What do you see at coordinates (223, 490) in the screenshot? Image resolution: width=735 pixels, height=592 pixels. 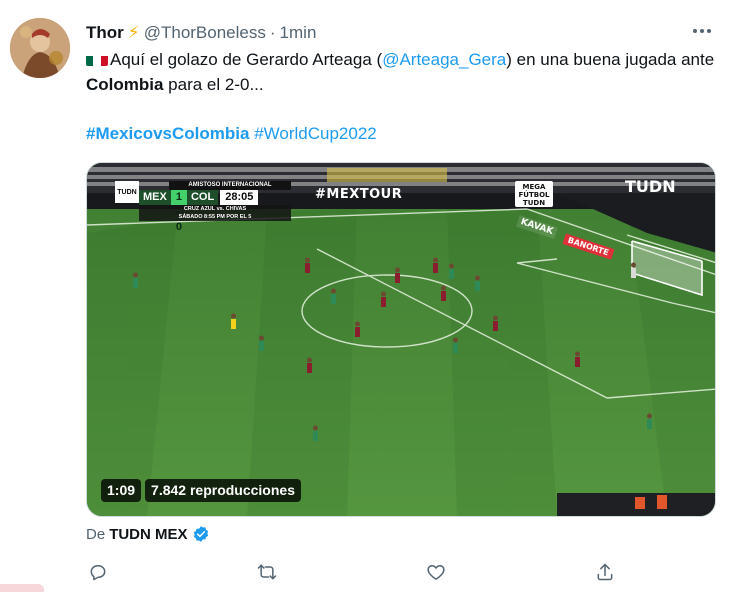 I see `video-views: 7.842 reproducciones` at bounding box center [223, 490].